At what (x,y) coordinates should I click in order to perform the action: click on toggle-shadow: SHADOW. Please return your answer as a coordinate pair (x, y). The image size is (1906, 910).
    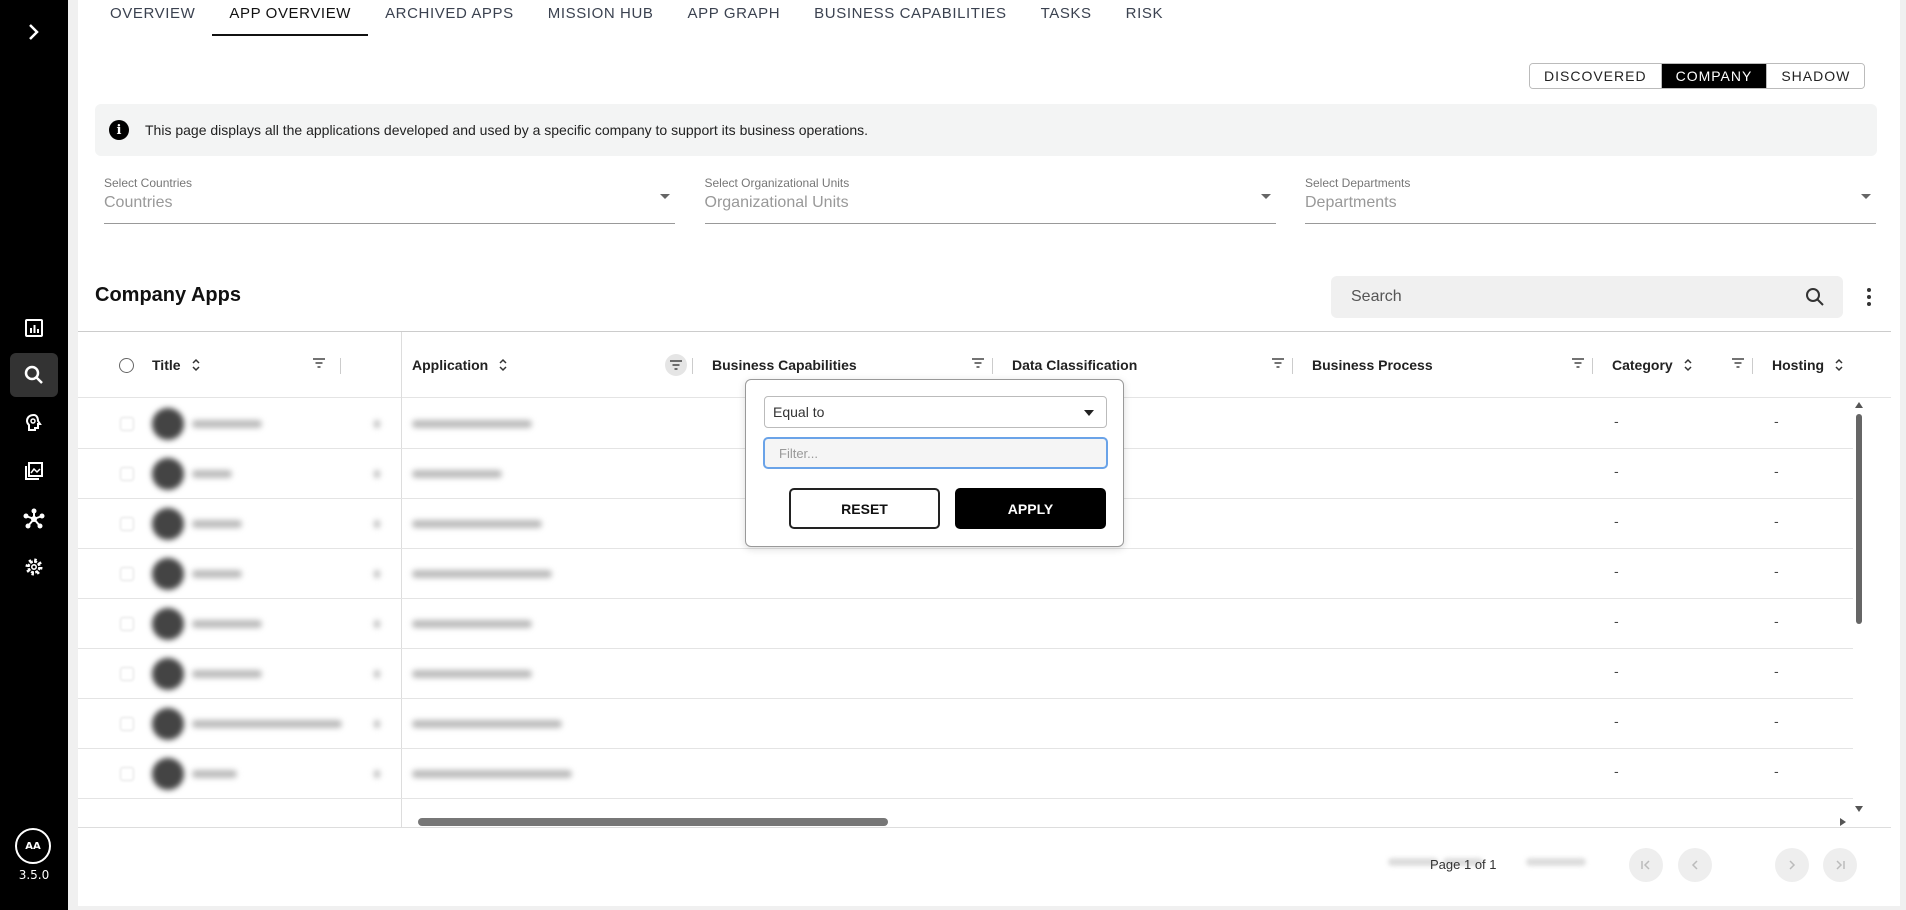
    Looking at the image, I should click on (1815, 76).